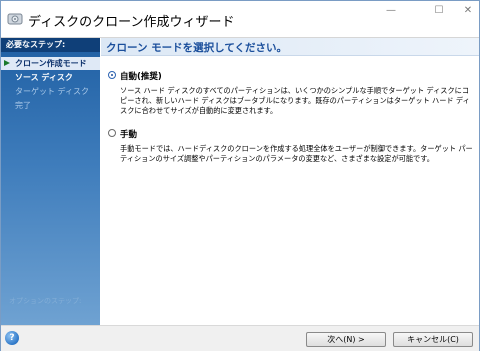 Image resolution: width=480 pixels, height=351 pixels. Describe the element at coordinates (439, 10) in the screenshot. I see `maximize-button: ☐` at that location.